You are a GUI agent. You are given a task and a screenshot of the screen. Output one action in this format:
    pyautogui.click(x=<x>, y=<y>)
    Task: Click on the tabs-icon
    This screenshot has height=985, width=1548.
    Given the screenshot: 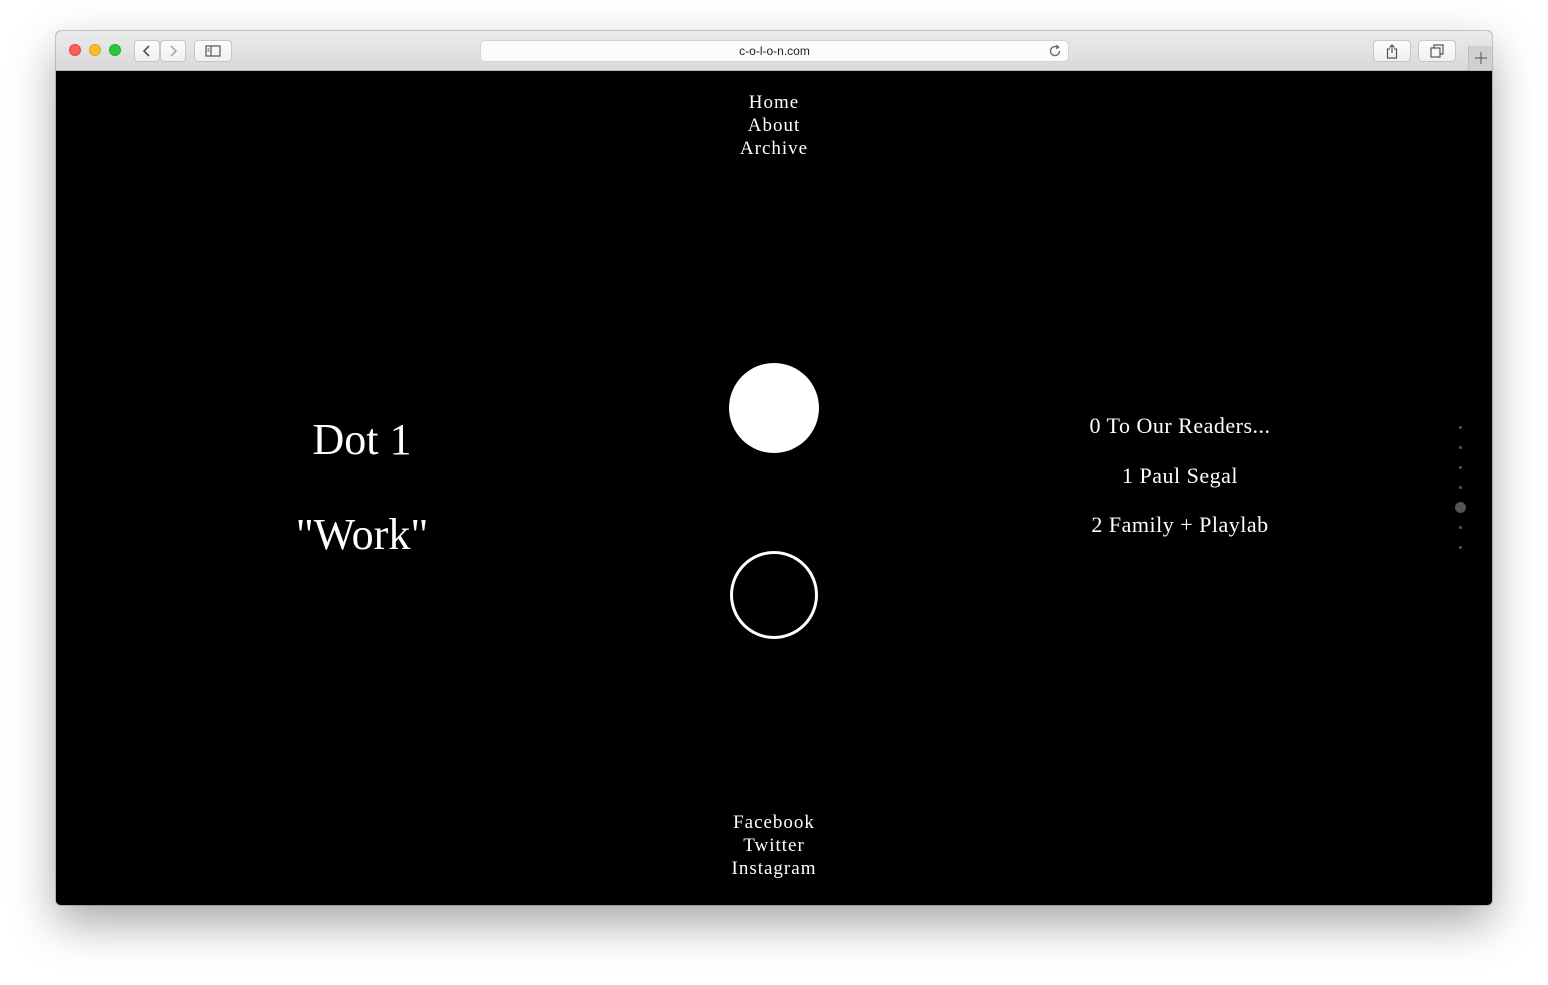 What is the action you would take?
    pyautogui.click(x=1437, y=51)
    